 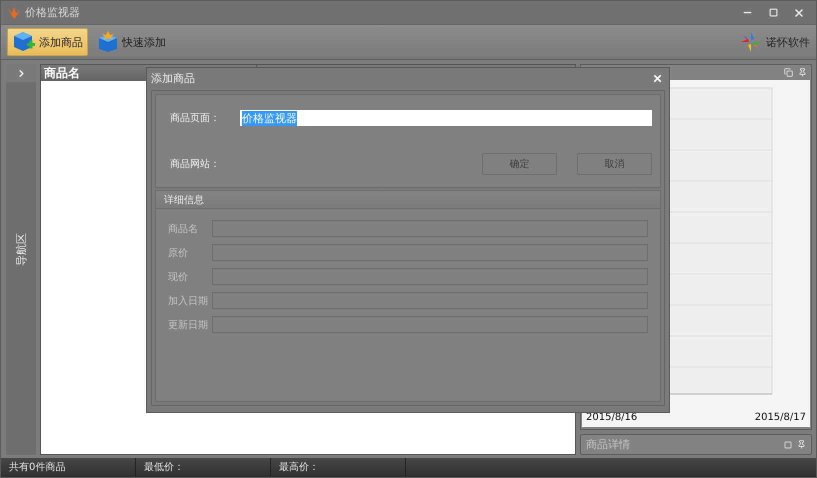 What do you see at coordinates (203, 467) in the screenshot?
I see `status-text: 最低价：` at bounding box center [203, 467].